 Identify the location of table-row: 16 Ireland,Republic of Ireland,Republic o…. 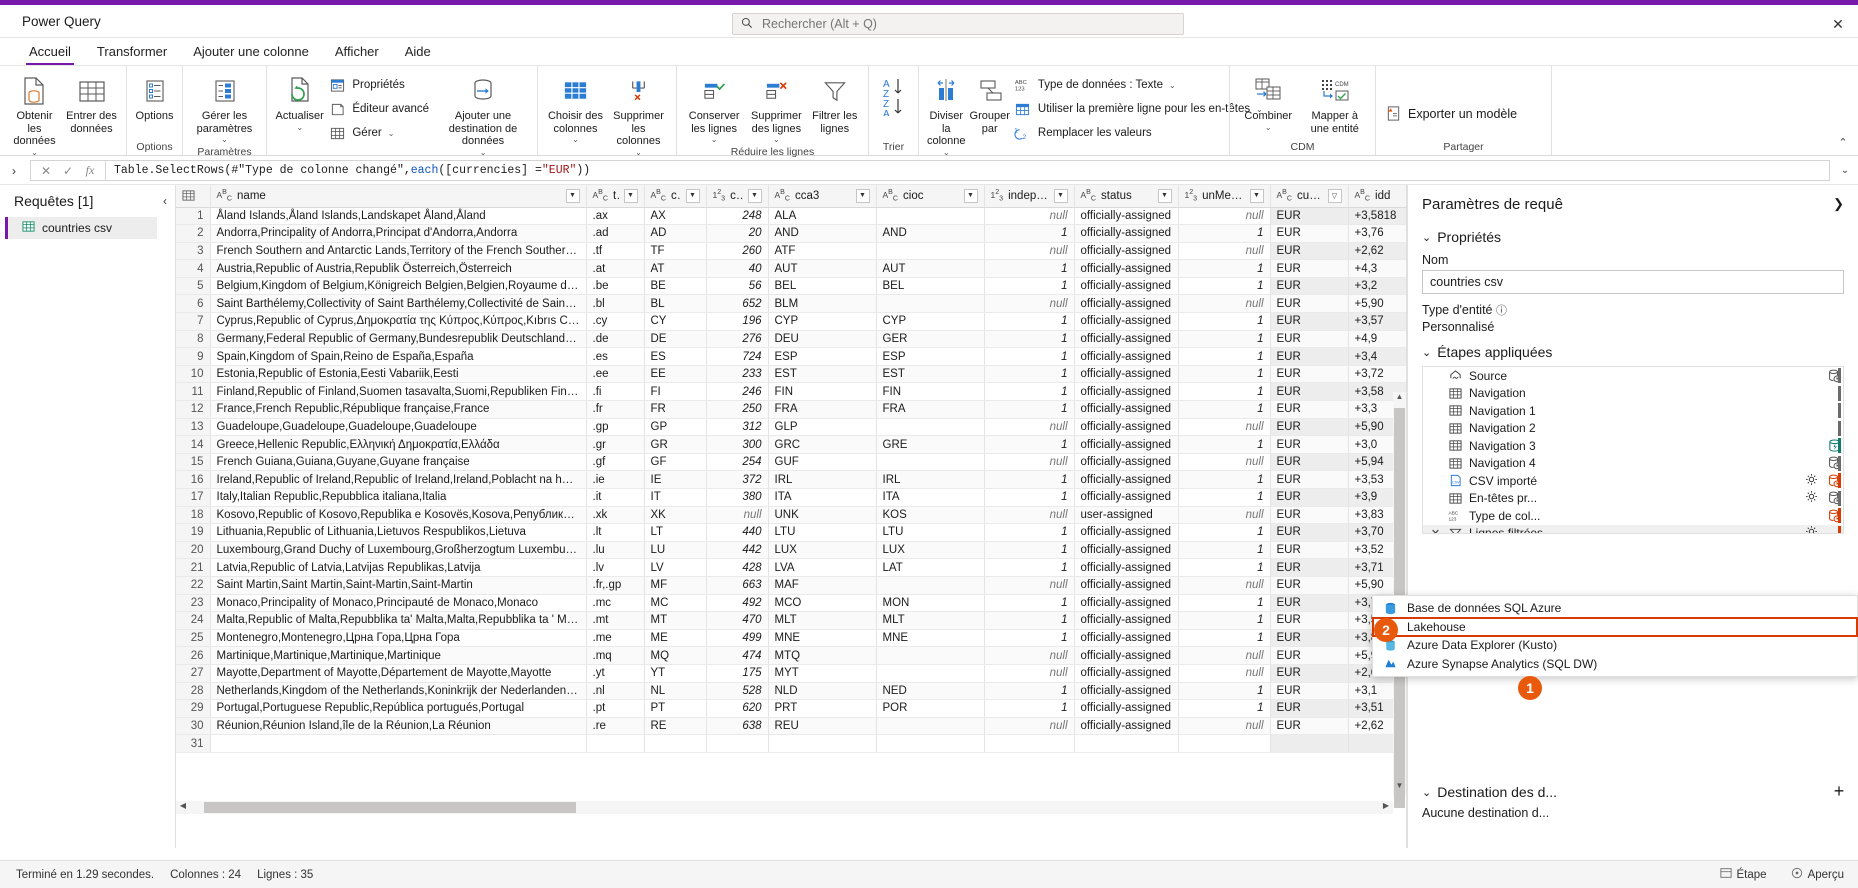
(791, 479).